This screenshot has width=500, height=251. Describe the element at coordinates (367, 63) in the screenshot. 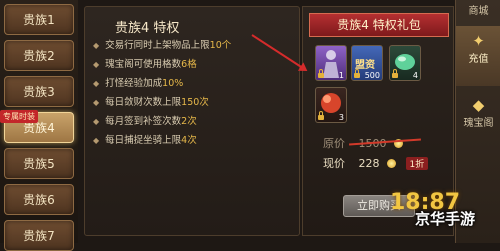

I see `gift-slot-token: 盟资 500` at that location.